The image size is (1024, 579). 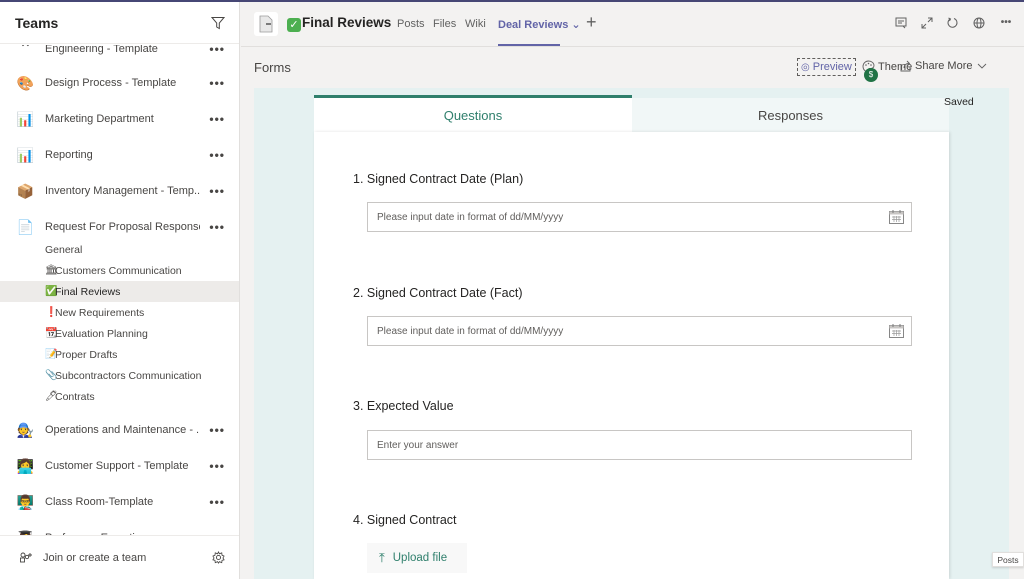 I want to click on team-item: 📦 Inventory Management - Temp... •••, so click(x=119, y=191).